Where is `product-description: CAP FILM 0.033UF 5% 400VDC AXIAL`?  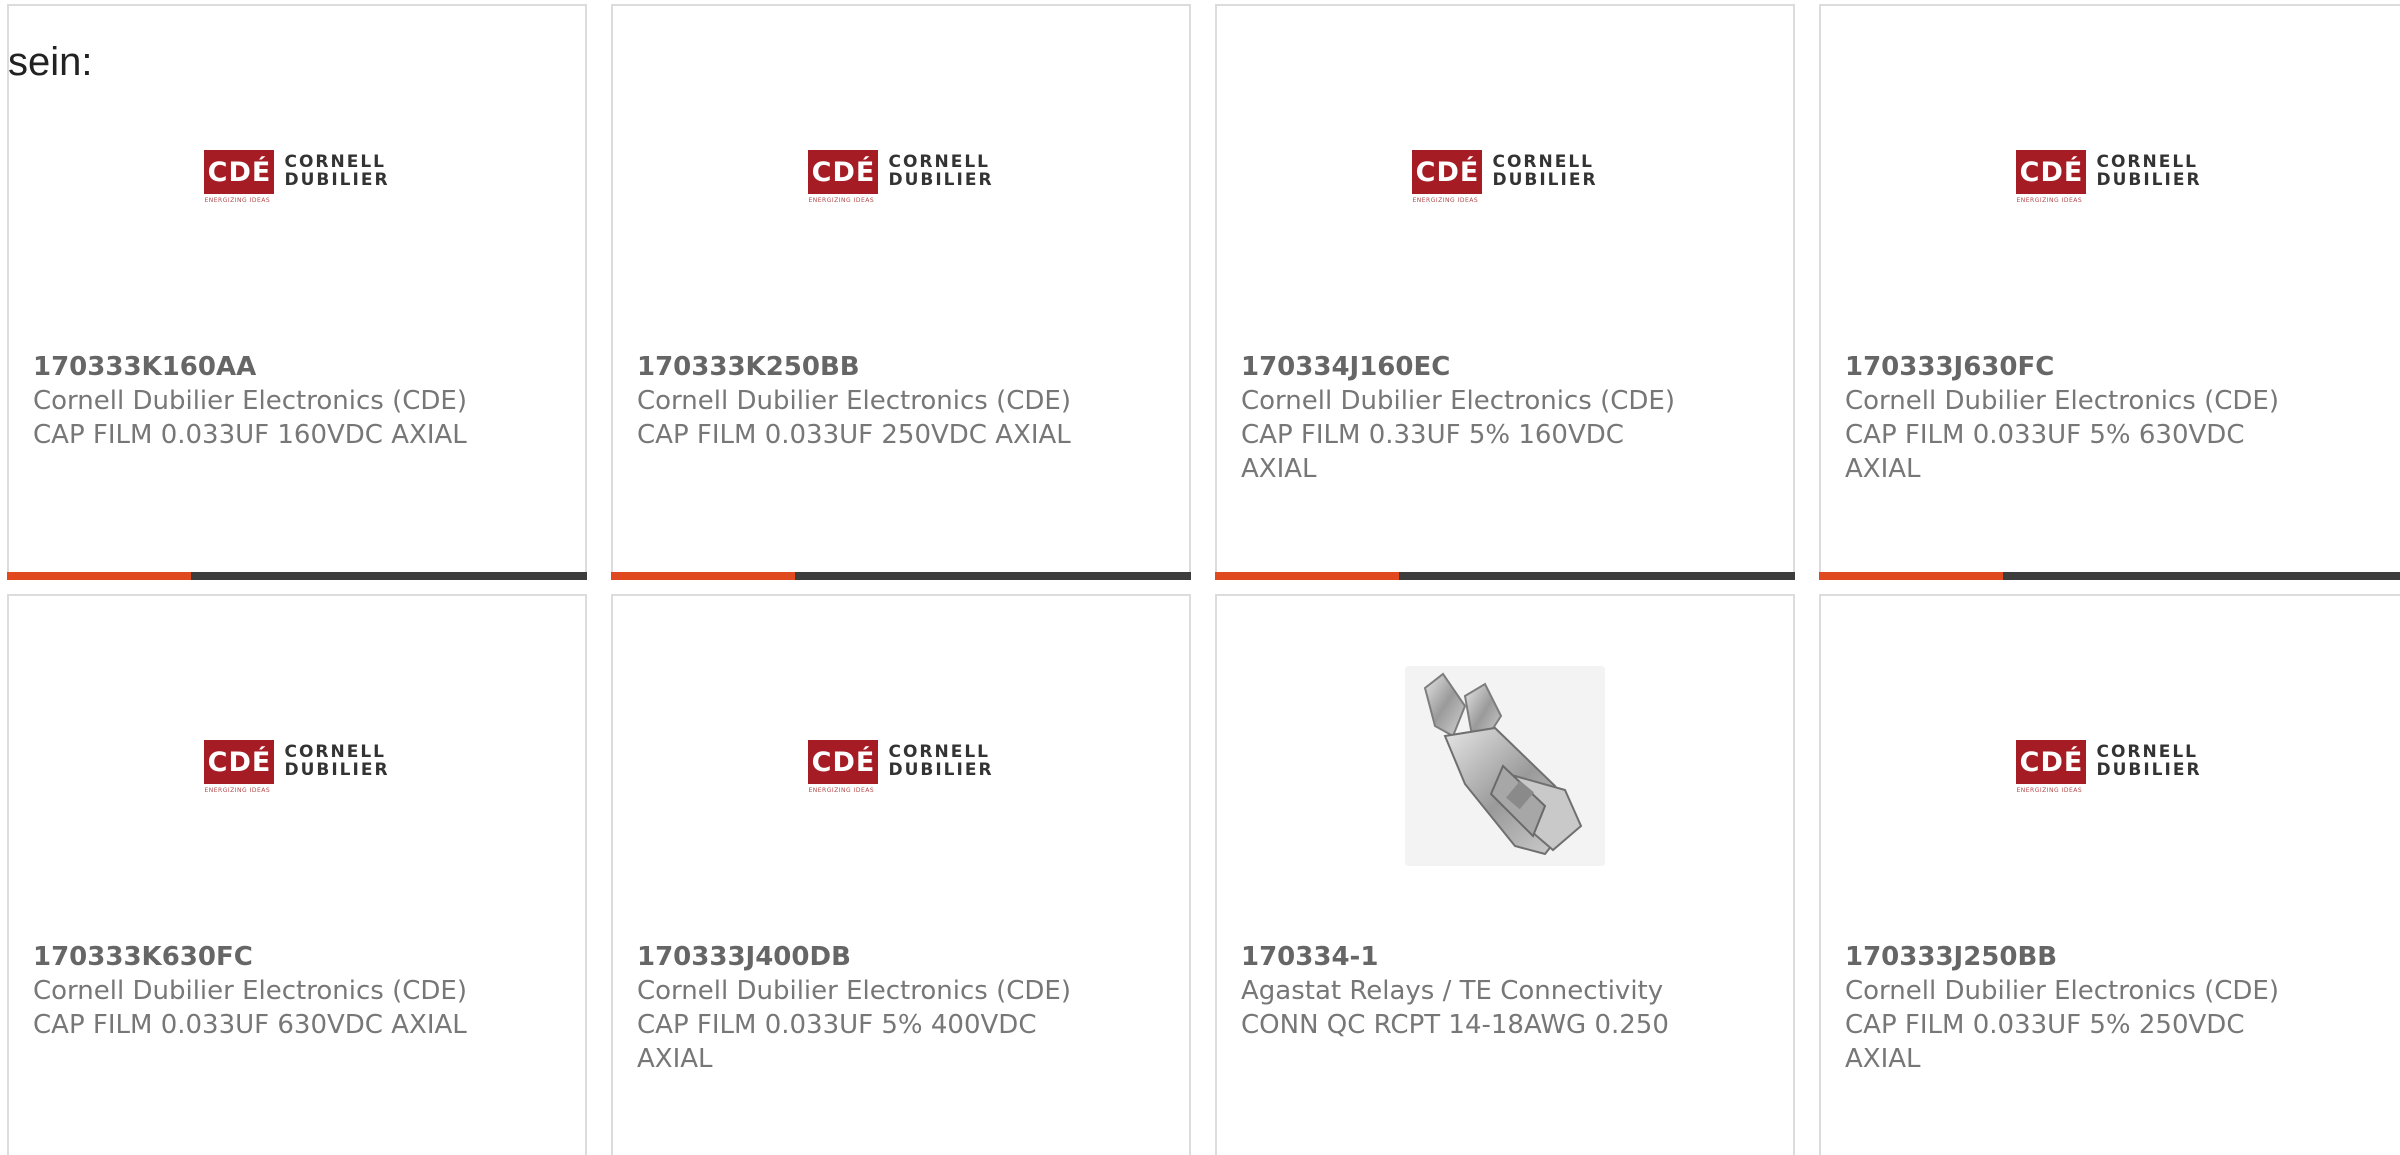 product-description: CAP FILM 0.033UF 5% 400VDC AXIAL is located at coordinates (837, 1042).